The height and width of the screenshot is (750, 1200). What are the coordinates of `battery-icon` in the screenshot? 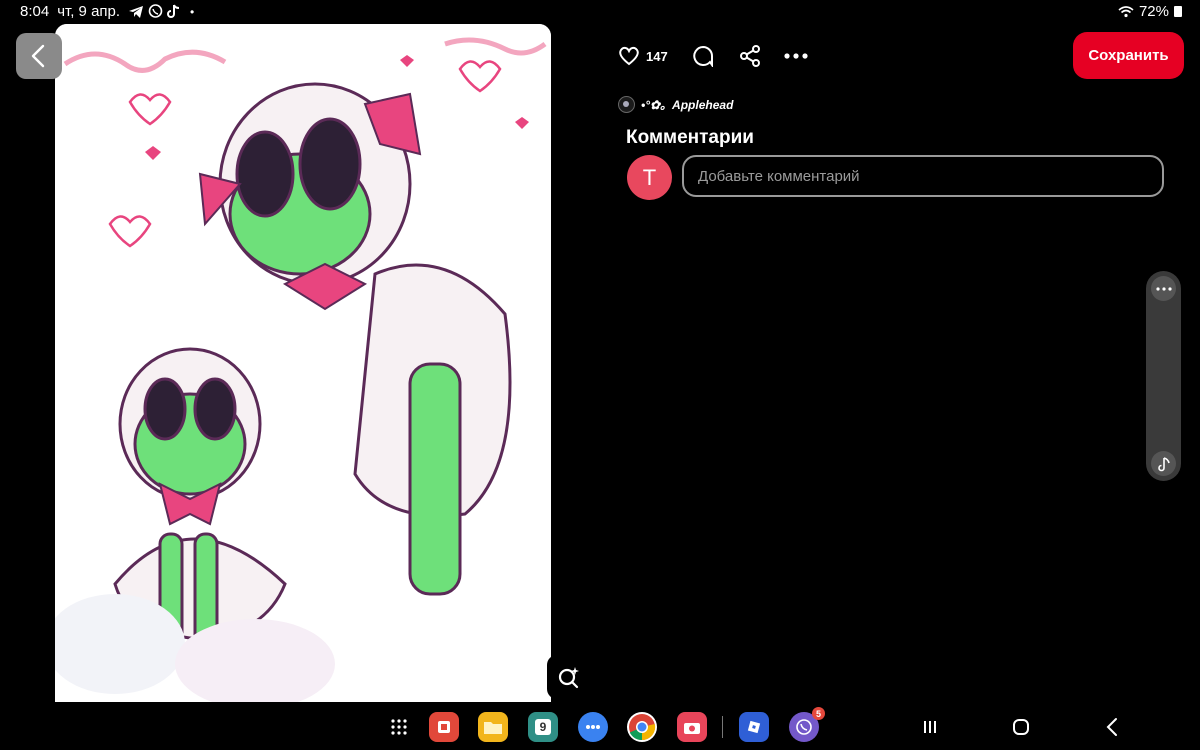 It's located at (1178, 11).